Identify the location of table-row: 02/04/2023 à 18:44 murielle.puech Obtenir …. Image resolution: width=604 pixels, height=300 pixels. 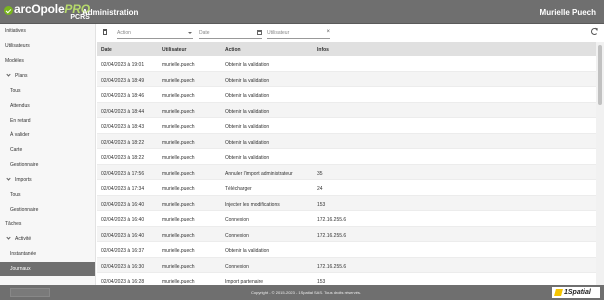
(346, 110).